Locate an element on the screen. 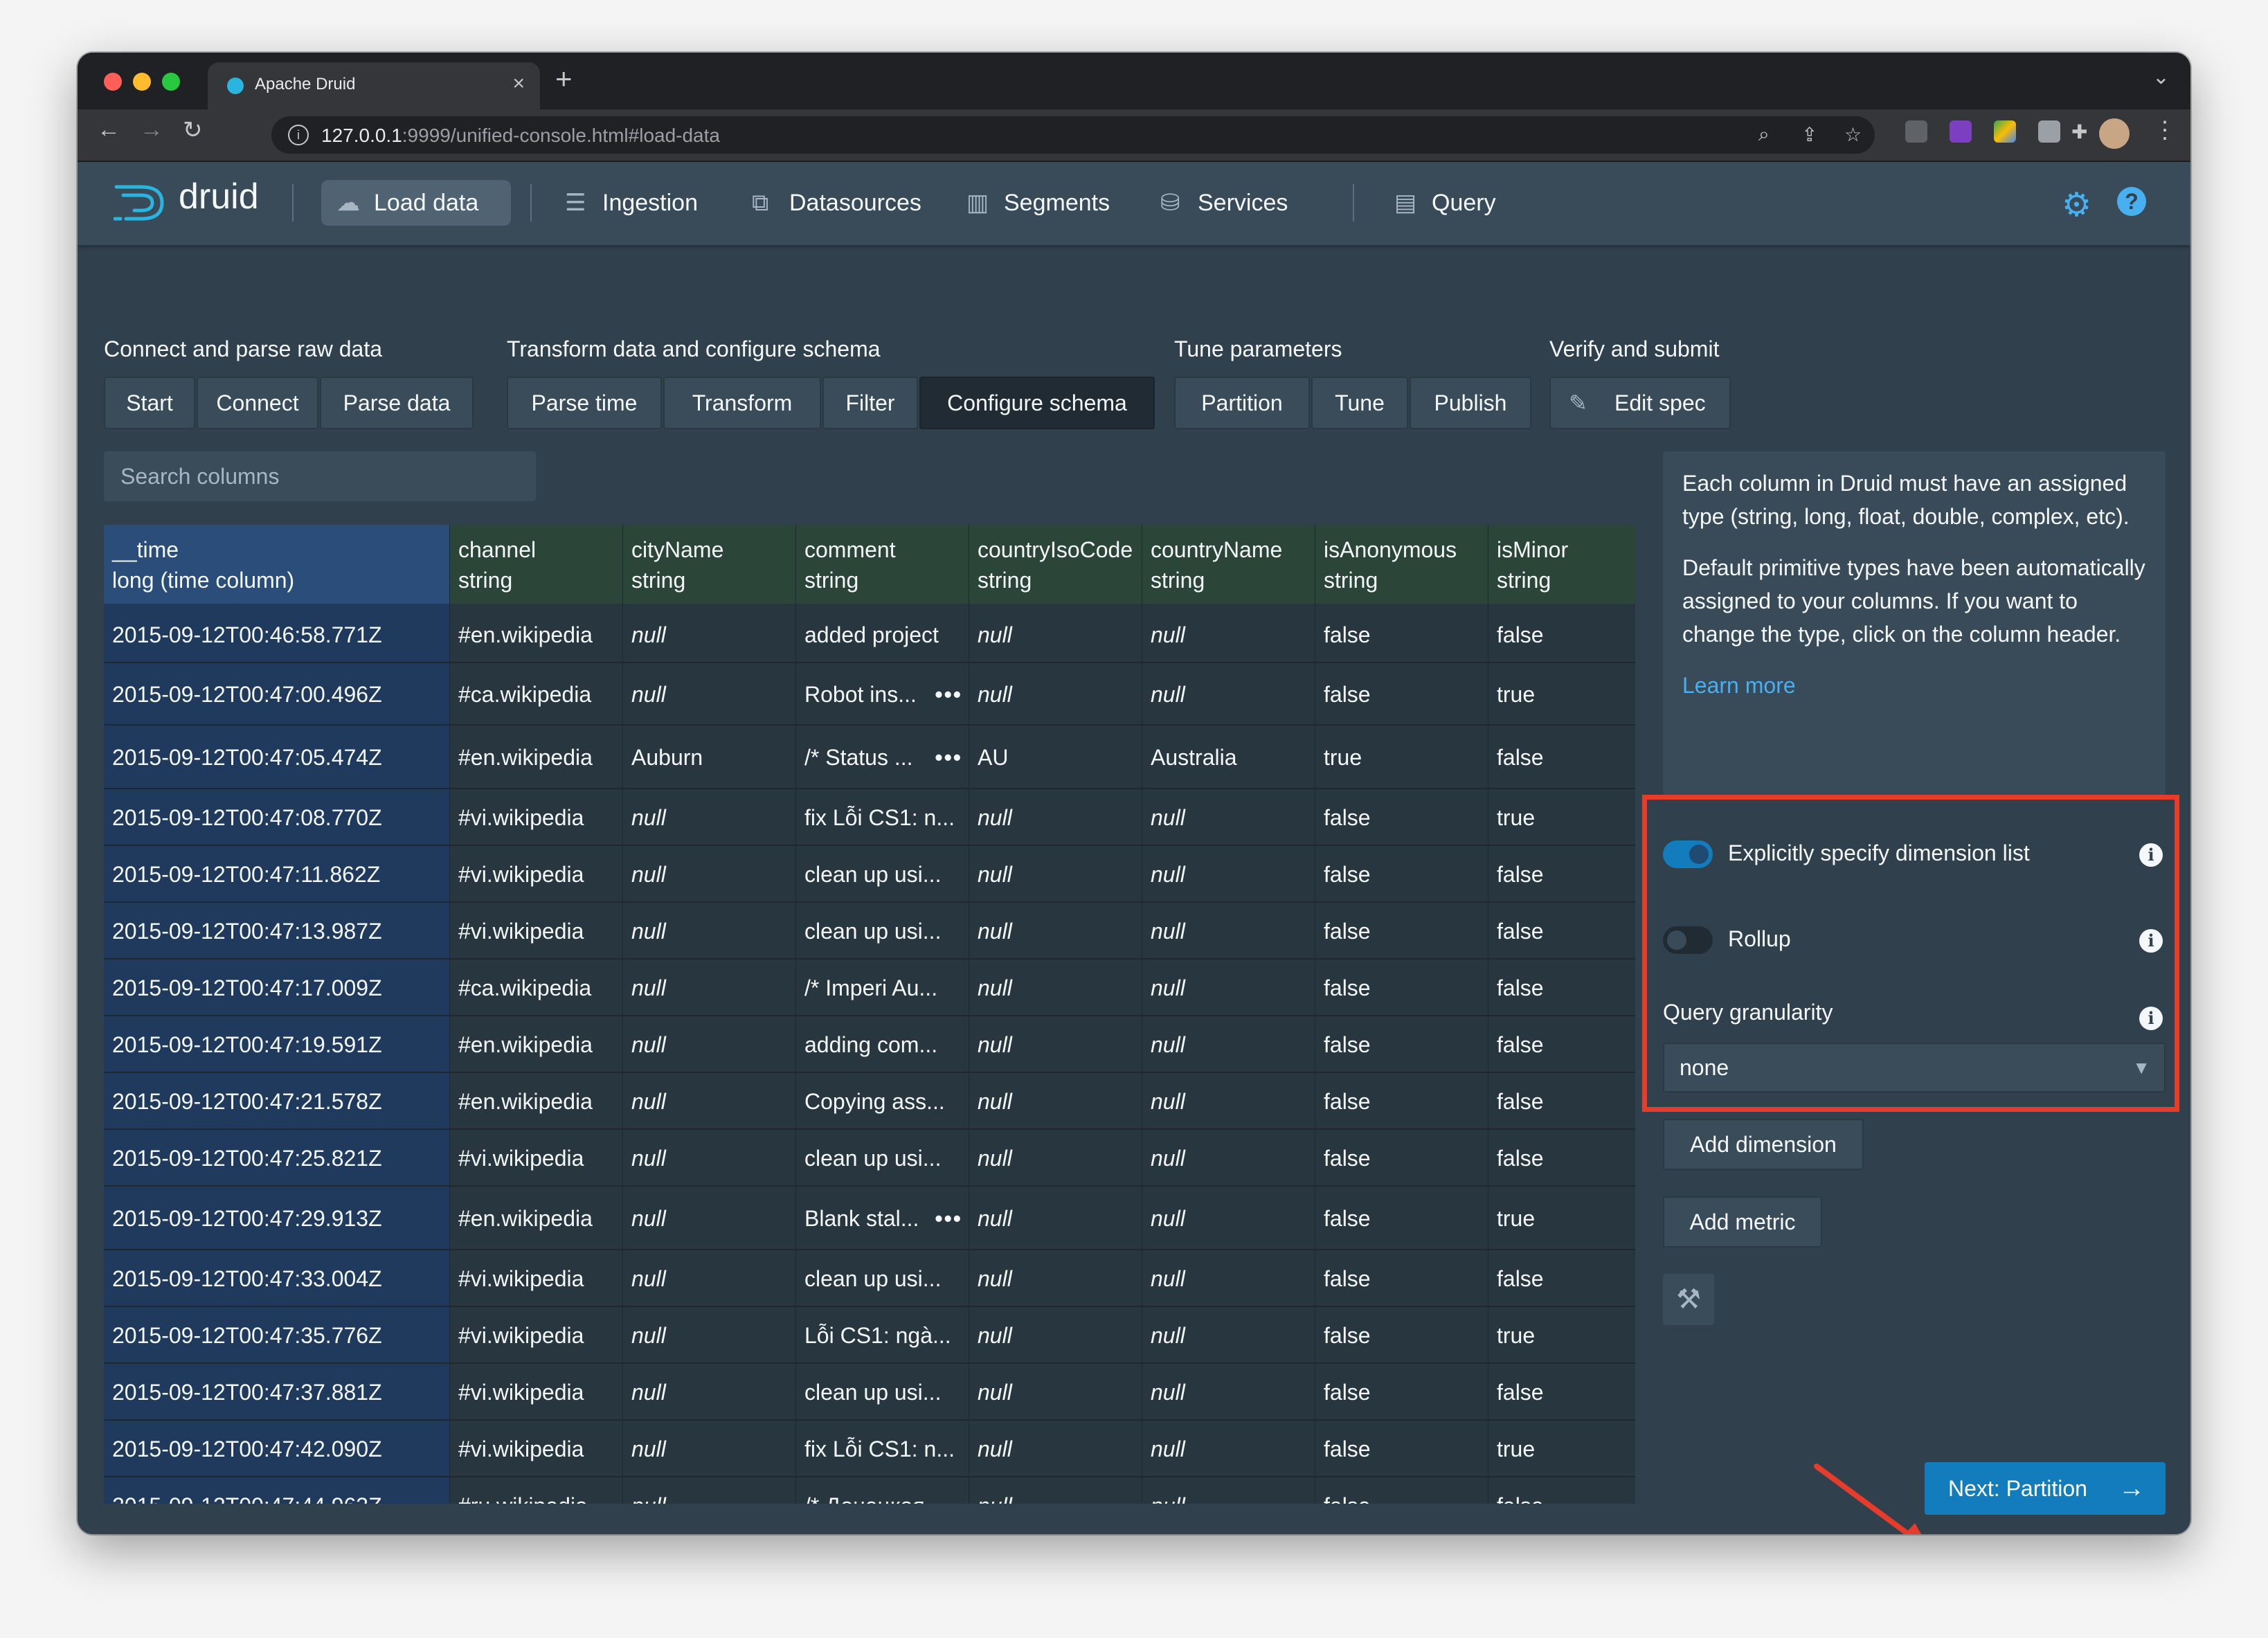 The height and width of the screenshot is (1638, 2268). next-partition-button: Next: Partition → is located at coordinates (2045, 1488).